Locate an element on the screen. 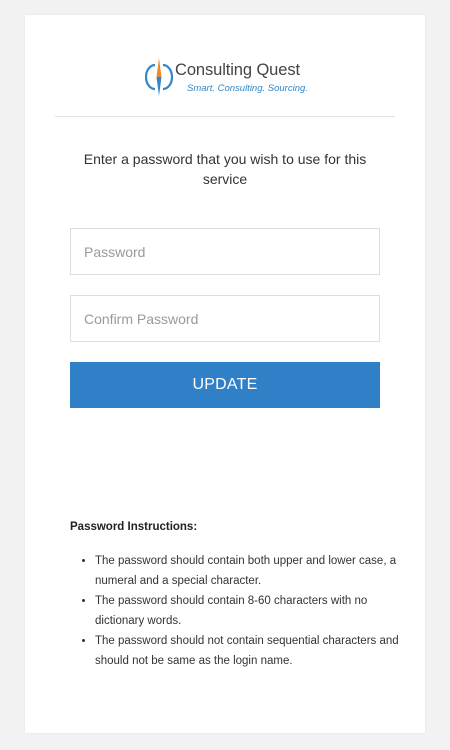 Image resolution: width=450 pixels, height=750 pixels. update-button: UPDATE is located at coordinates (225, 385).